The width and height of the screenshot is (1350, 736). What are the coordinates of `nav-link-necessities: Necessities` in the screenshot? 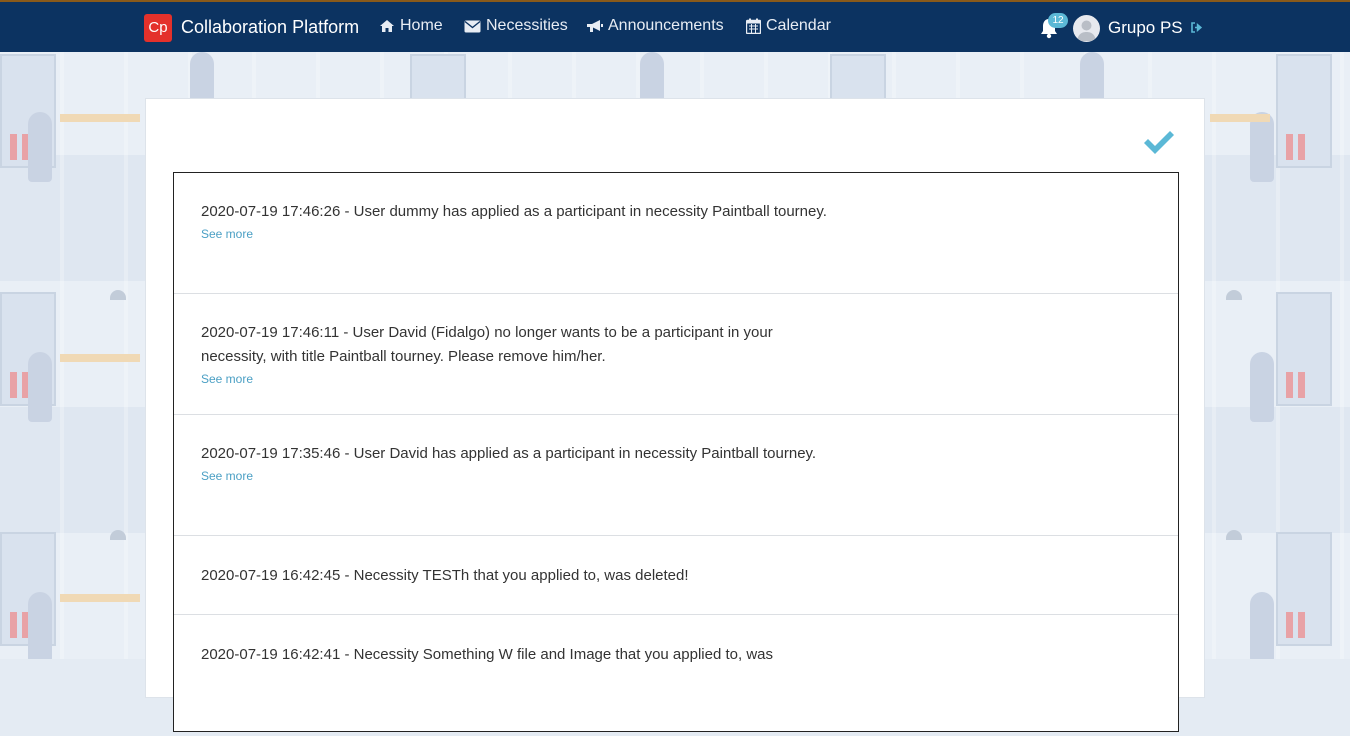 It's located at (516, 26).